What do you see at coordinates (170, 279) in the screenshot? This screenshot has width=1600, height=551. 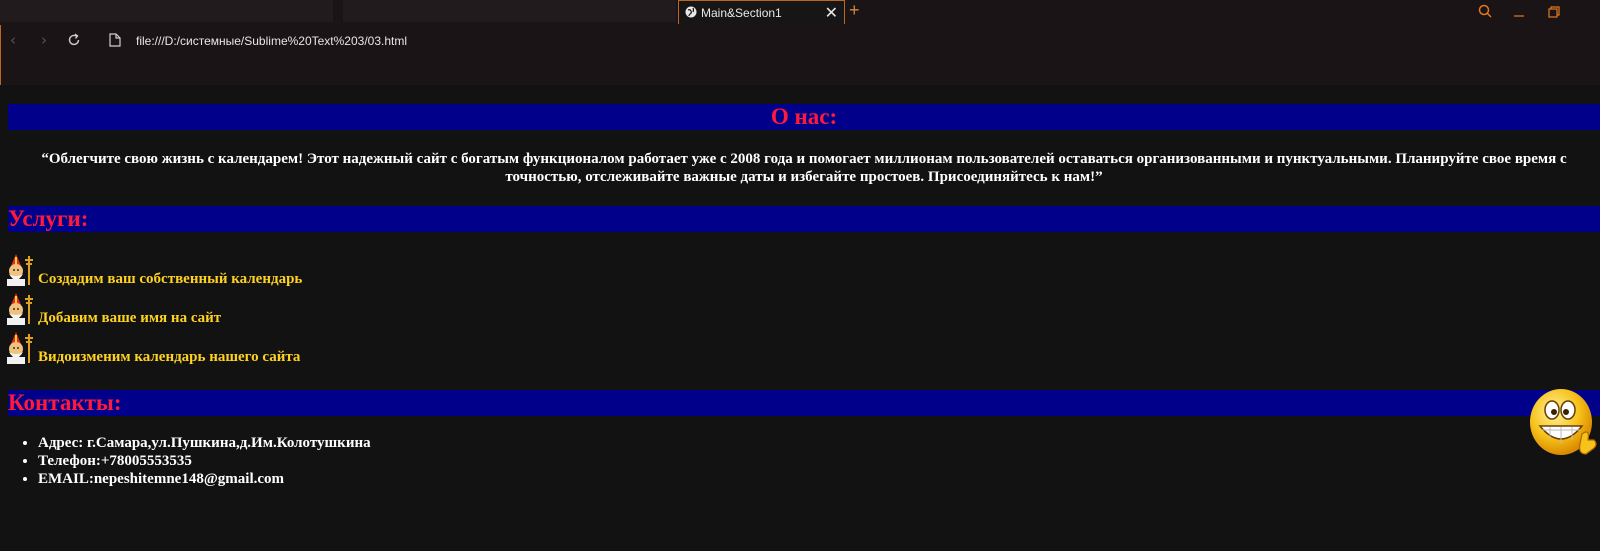 I see `service-label: Создадим ваш собственный календарь` at bounding box center [170, 279].